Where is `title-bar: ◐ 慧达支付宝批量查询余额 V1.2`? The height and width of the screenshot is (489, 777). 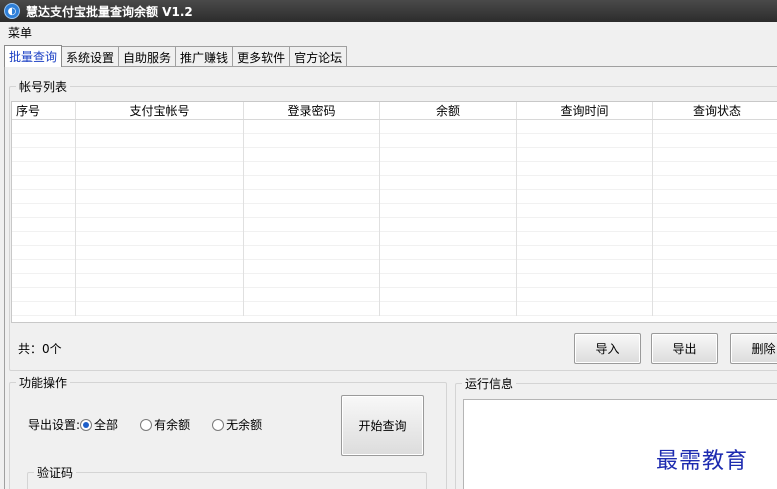
title-bar: ◐ 慧达支付宝批量查询余额 V1.2 is located at coordinates (388, 11).